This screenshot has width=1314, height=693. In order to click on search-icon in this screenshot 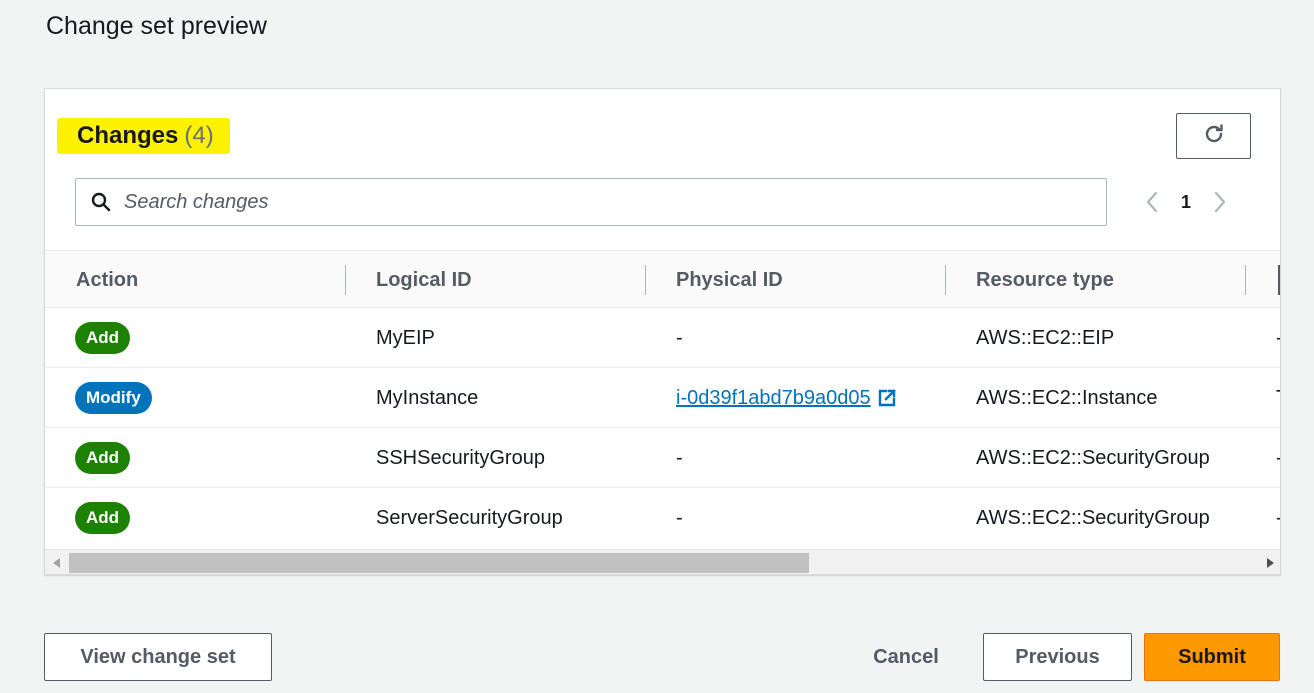, I will do `click(101, 202)`.